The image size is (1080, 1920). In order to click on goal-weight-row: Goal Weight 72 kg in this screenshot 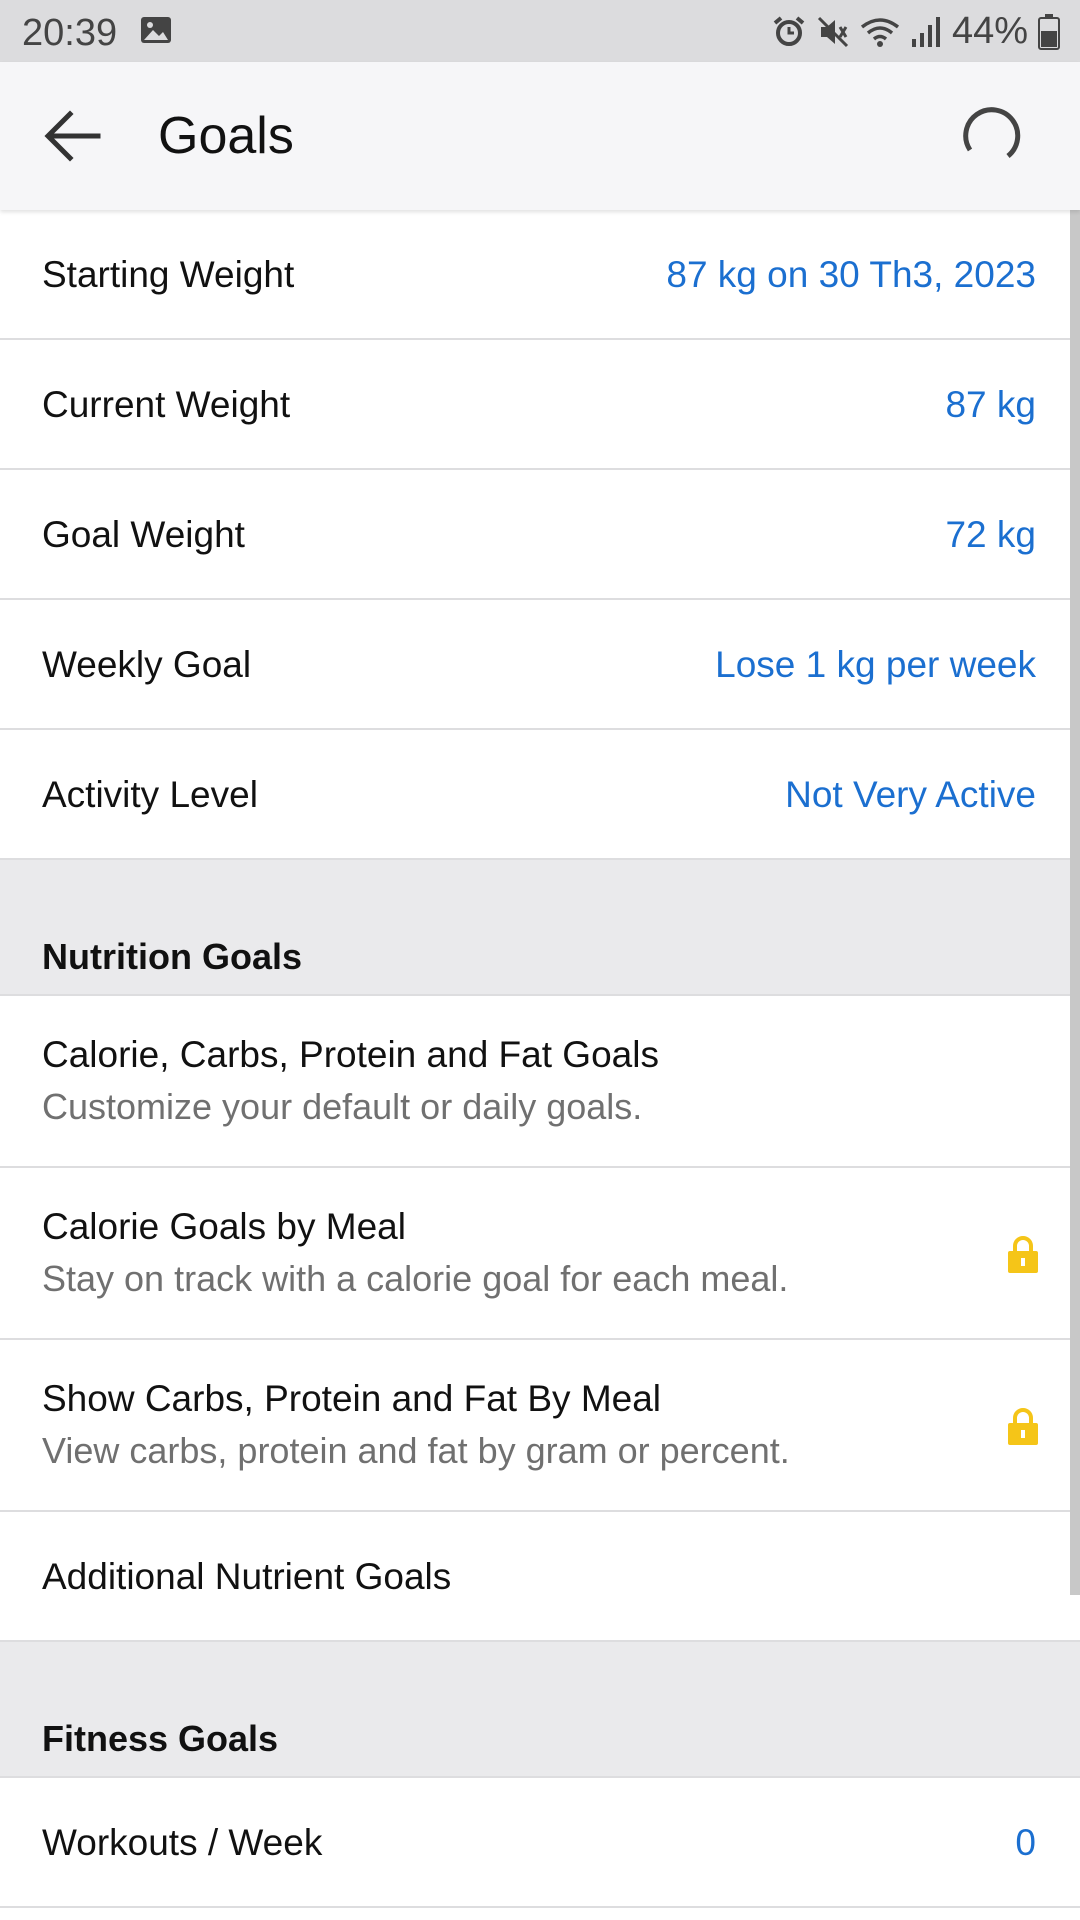, I will do `click(540, 535)`.